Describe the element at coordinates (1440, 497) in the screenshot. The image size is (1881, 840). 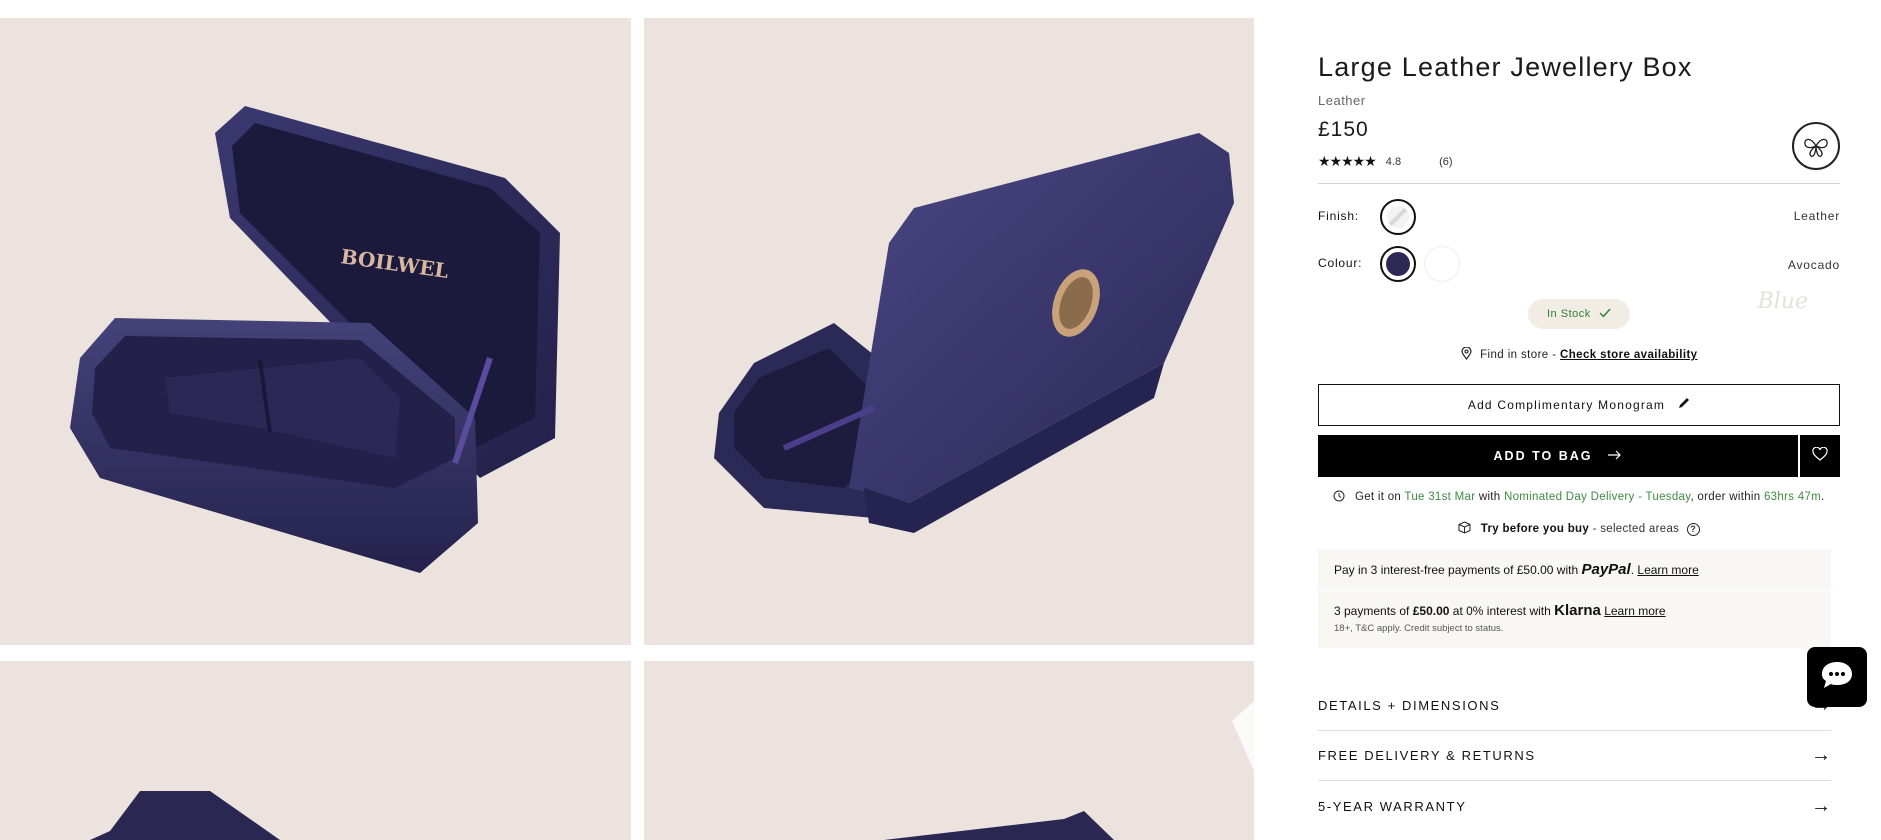
I see `delivery-date: Tue 31st Mar` at that location.